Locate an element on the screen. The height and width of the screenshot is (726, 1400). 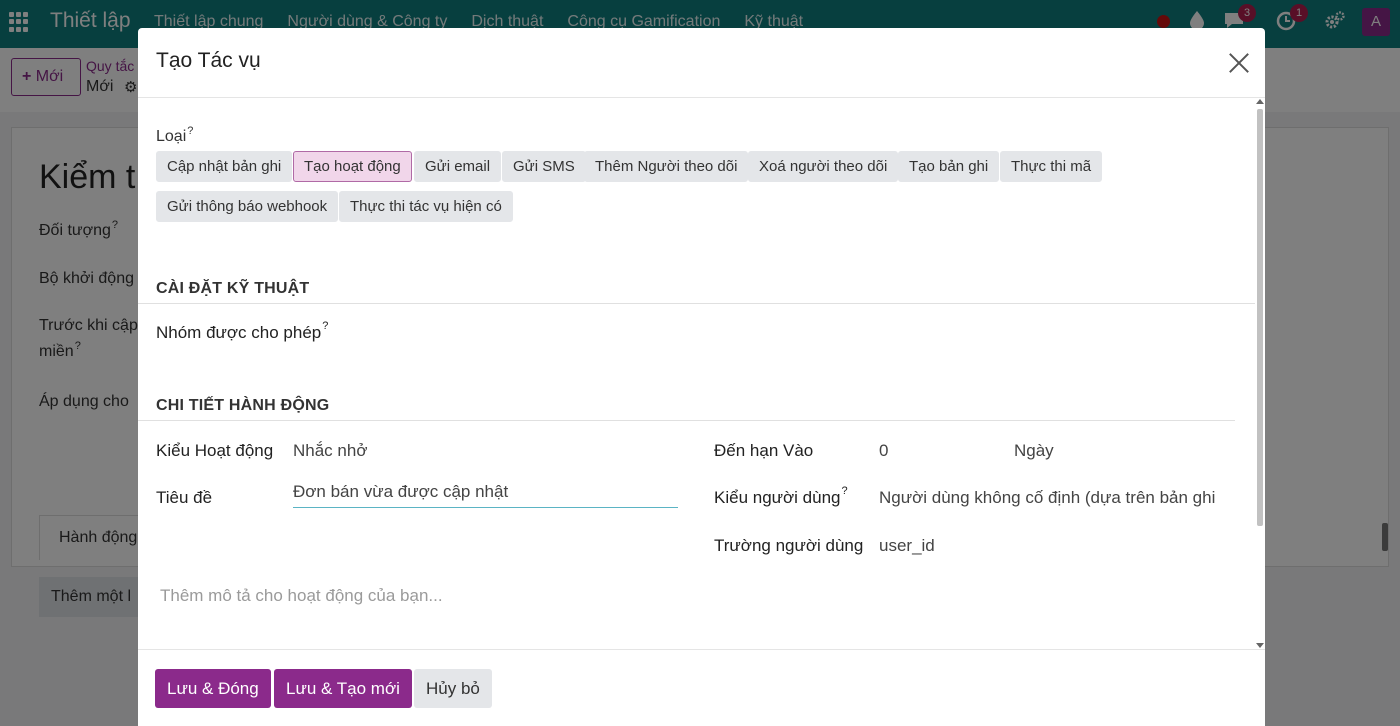
type-create-record: Tạo bản ghi is located at coordinates (949, 166).